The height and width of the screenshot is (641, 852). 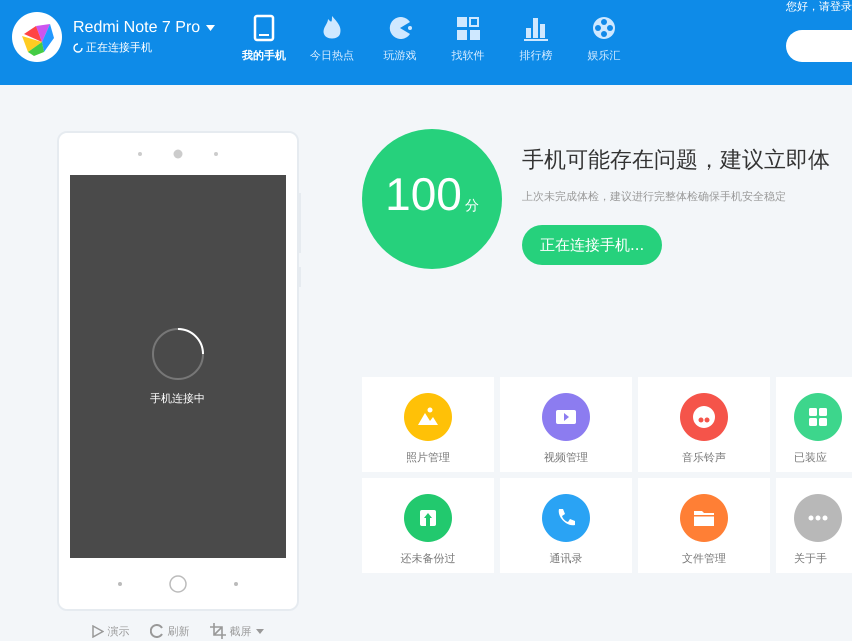 What do you see at coordinates (654, 196) in the screenshot?
I see `checkup-subtitle: 上次未完成体检，建议进行完整体检确保手机安全稳定` at bounding box center [654, 196].